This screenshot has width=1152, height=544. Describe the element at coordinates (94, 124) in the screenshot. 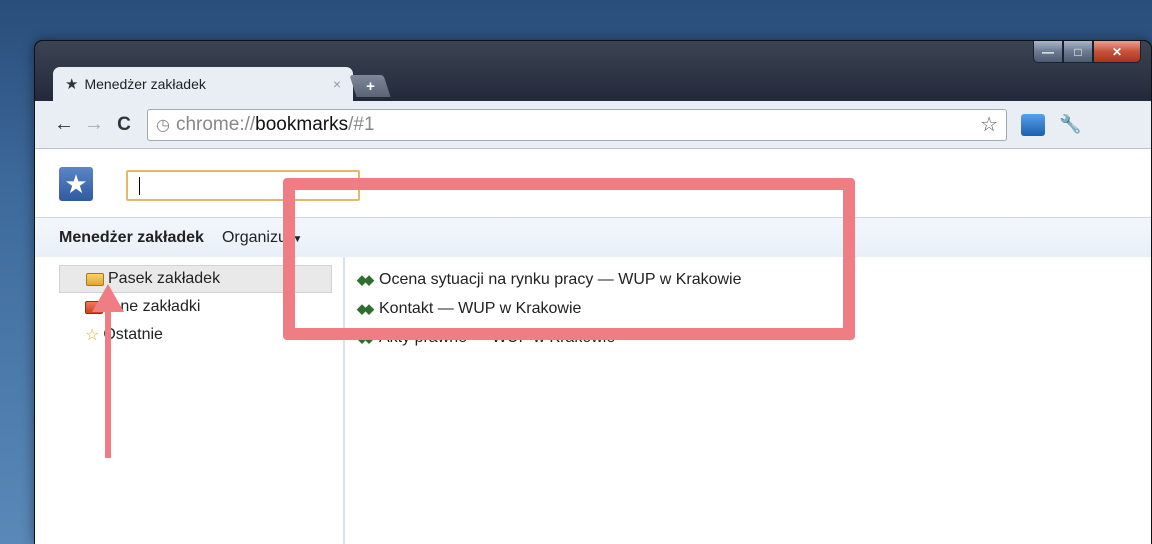

I see `forward-button: →` at that location.